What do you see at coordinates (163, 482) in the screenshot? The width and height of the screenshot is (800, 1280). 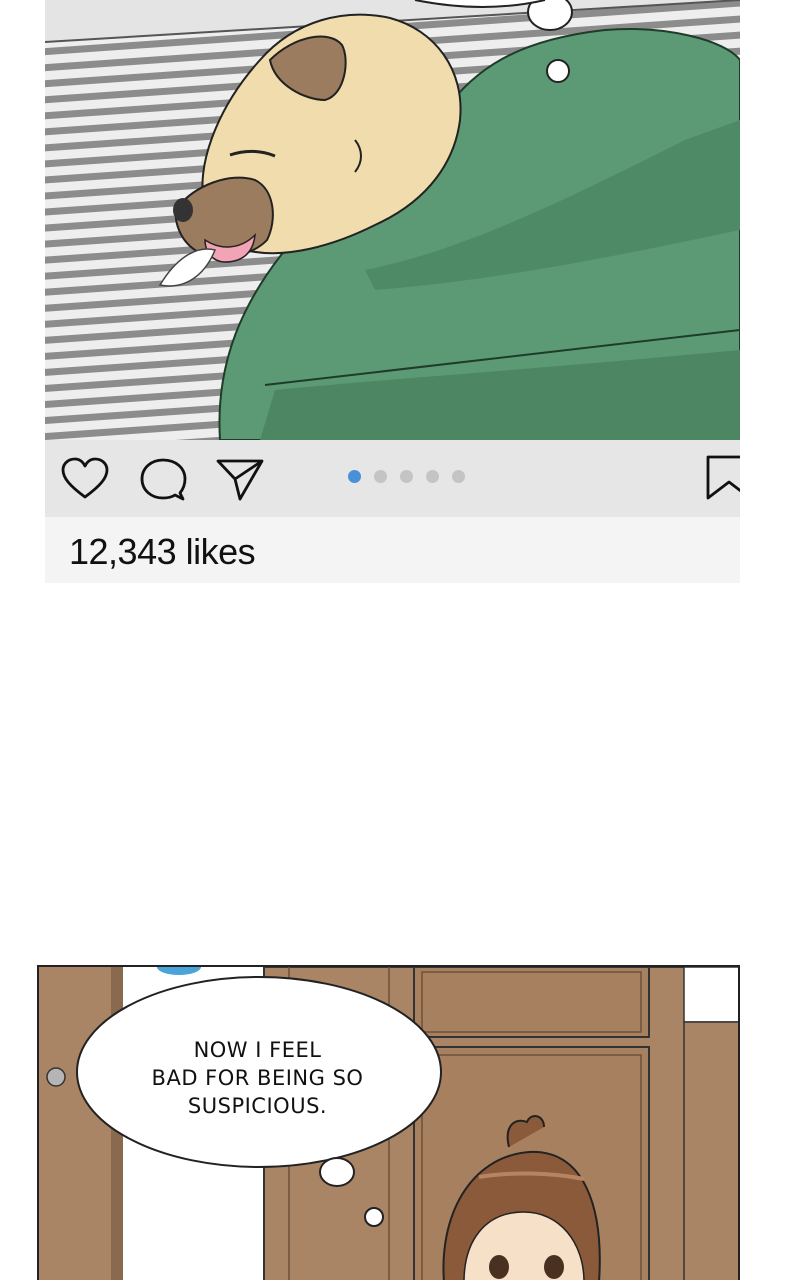 I see `comment-icon` at bounding box center [163, 482].